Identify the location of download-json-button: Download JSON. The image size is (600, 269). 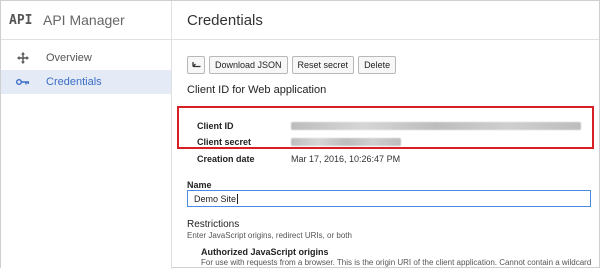
(248, 65).